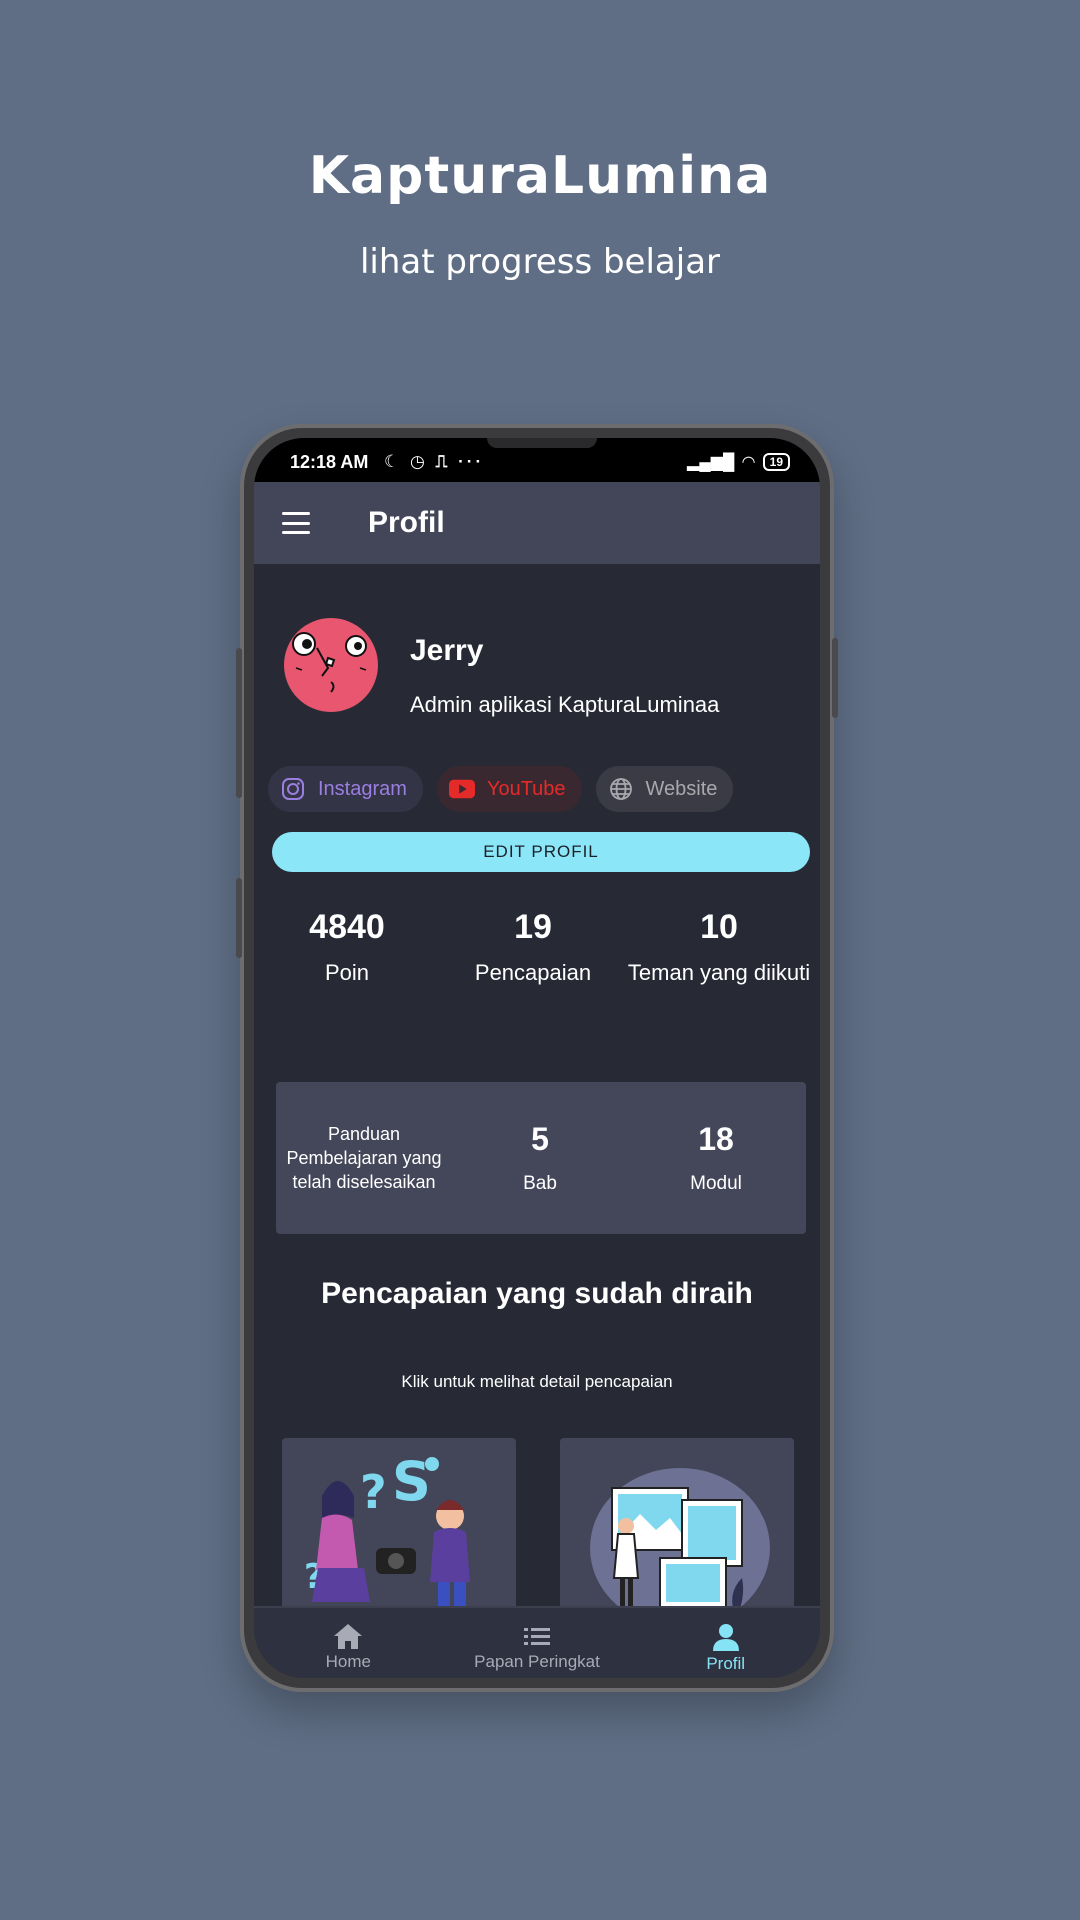 Image resolution: width=1080 pixels, height=1920 pixels. What do you see at coordinates (348, 1636) in the screenshot?
I see `home-icon` at bounding box center [348, 1636].